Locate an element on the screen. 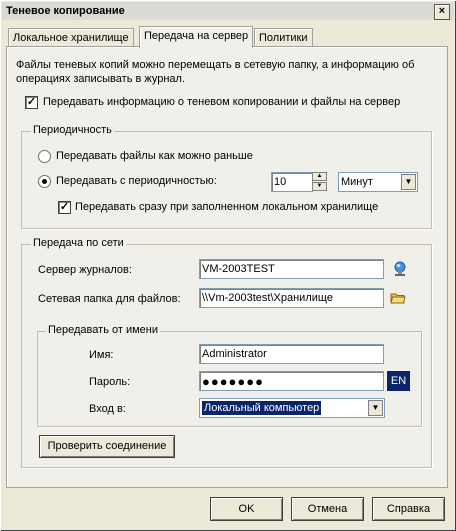 The image size is (456, 531). language-badge: EN is located at coordinates (398, 381).